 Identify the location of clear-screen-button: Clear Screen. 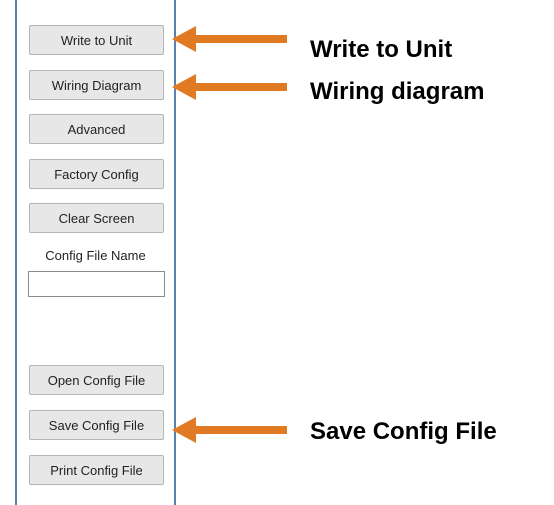
(96, 218).